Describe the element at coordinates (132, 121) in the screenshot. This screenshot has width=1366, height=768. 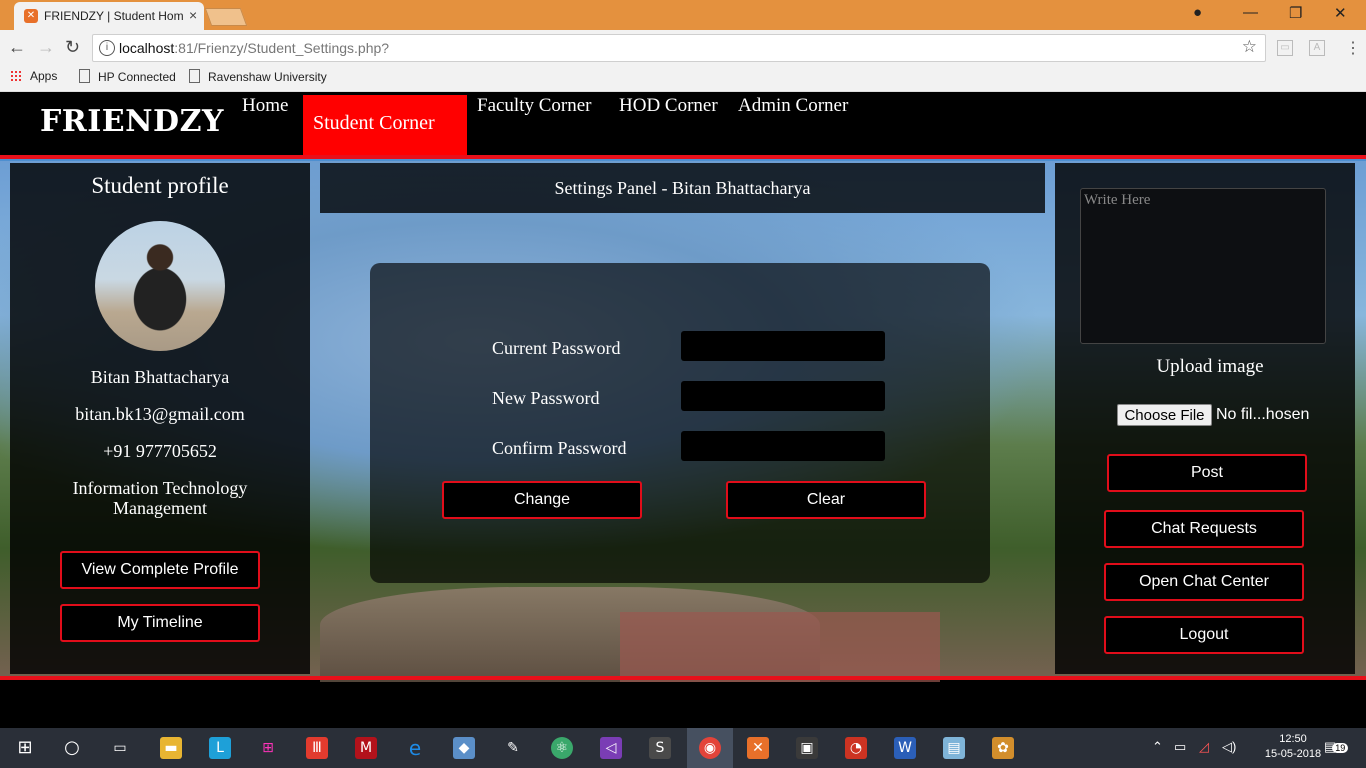
I see `site-logo: FRIENDZY` at that location.